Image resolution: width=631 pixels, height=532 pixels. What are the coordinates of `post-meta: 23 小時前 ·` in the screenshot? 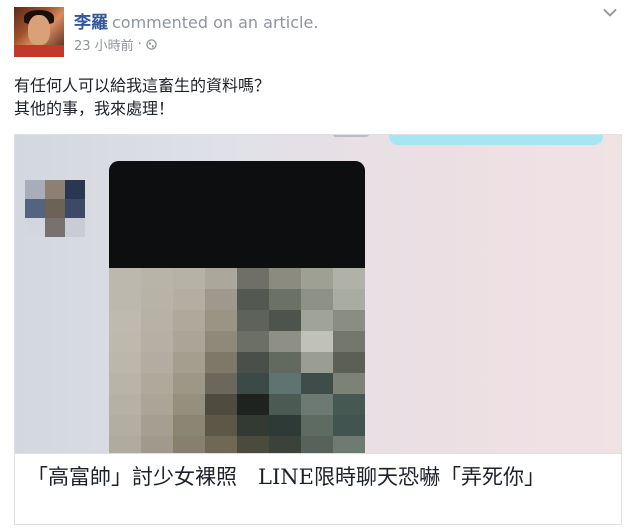 It's located at (115, 44).